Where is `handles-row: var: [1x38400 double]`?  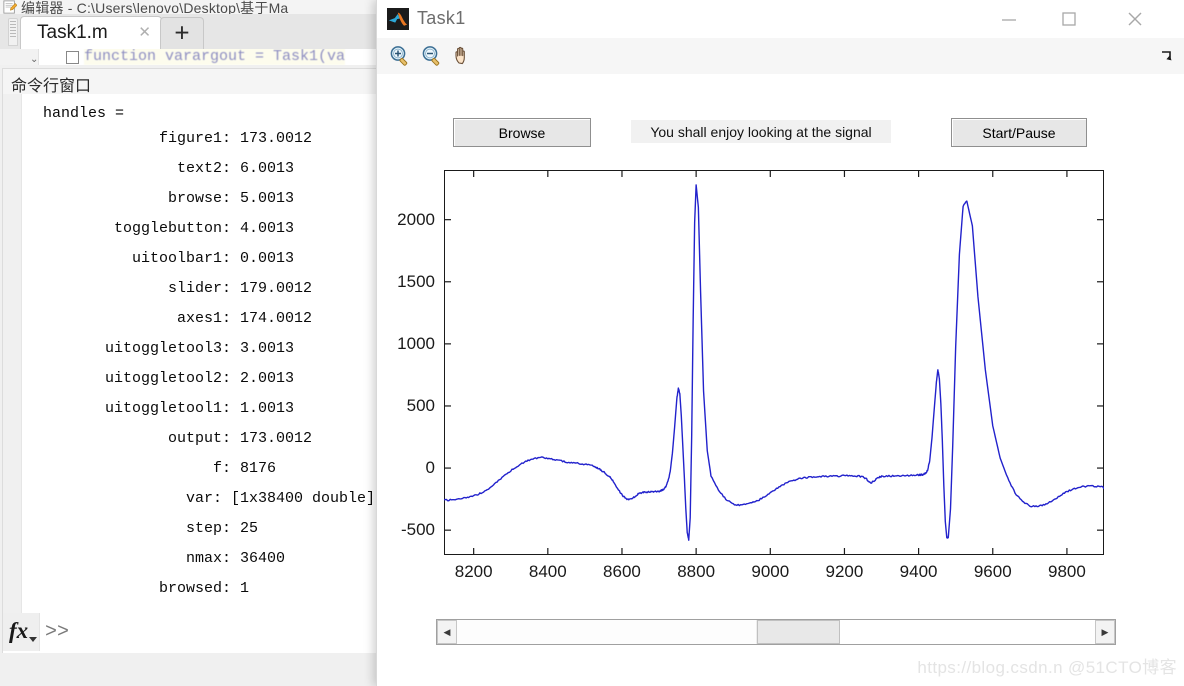 handles-row: var: [1x38400 double] is located at coordinates (199, 506).